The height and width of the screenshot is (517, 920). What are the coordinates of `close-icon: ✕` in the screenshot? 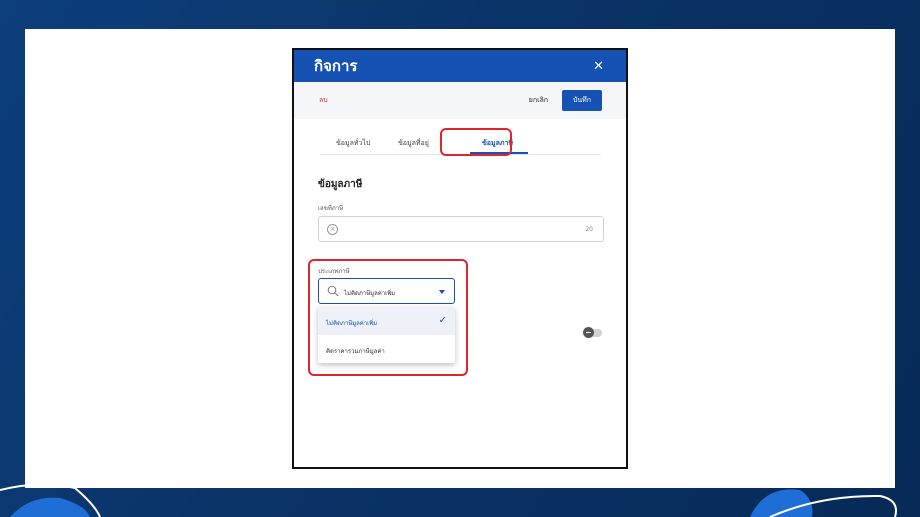 It's located at (598, 66).